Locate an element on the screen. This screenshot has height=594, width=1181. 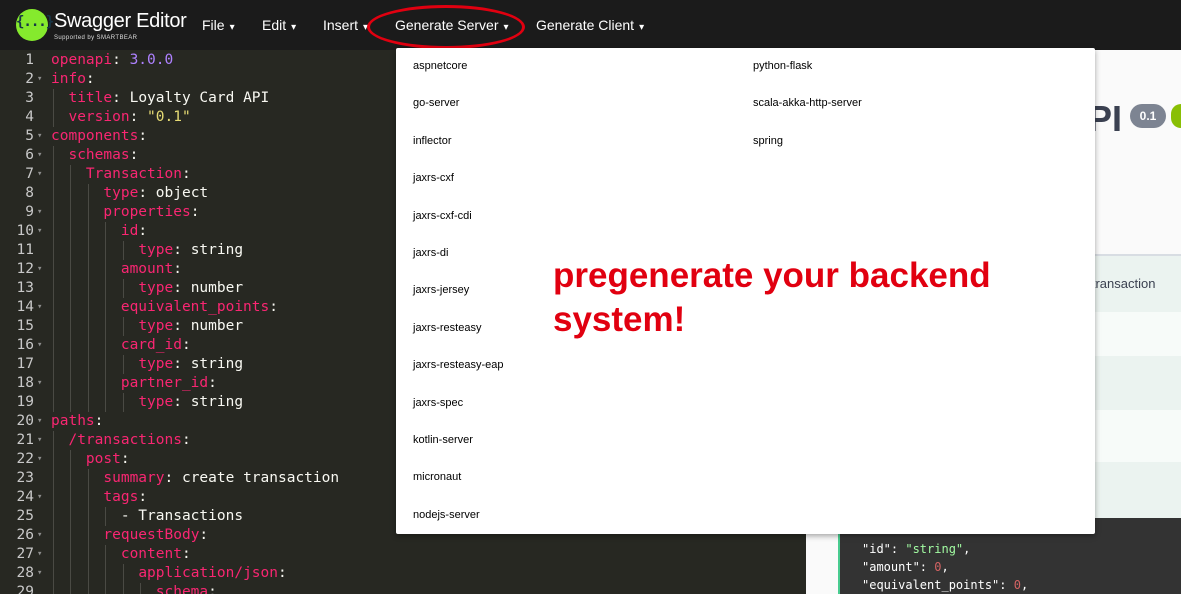
swagger-logo-icon: {...} is located at coordinates (35, 25).